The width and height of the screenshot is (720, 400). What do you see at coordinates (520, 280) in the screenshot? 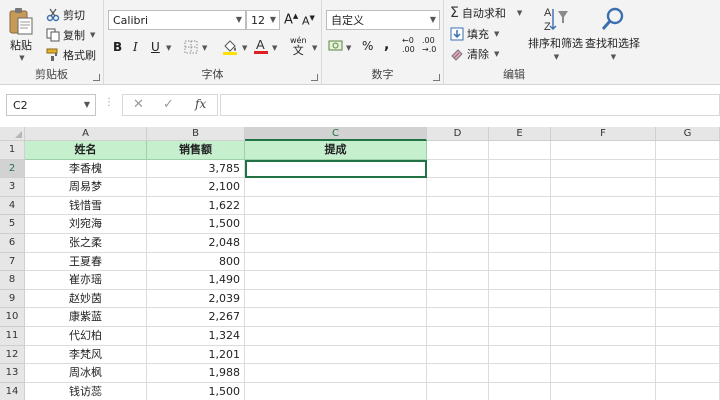
I see `cell-e8` at bounding box center [520, 280].